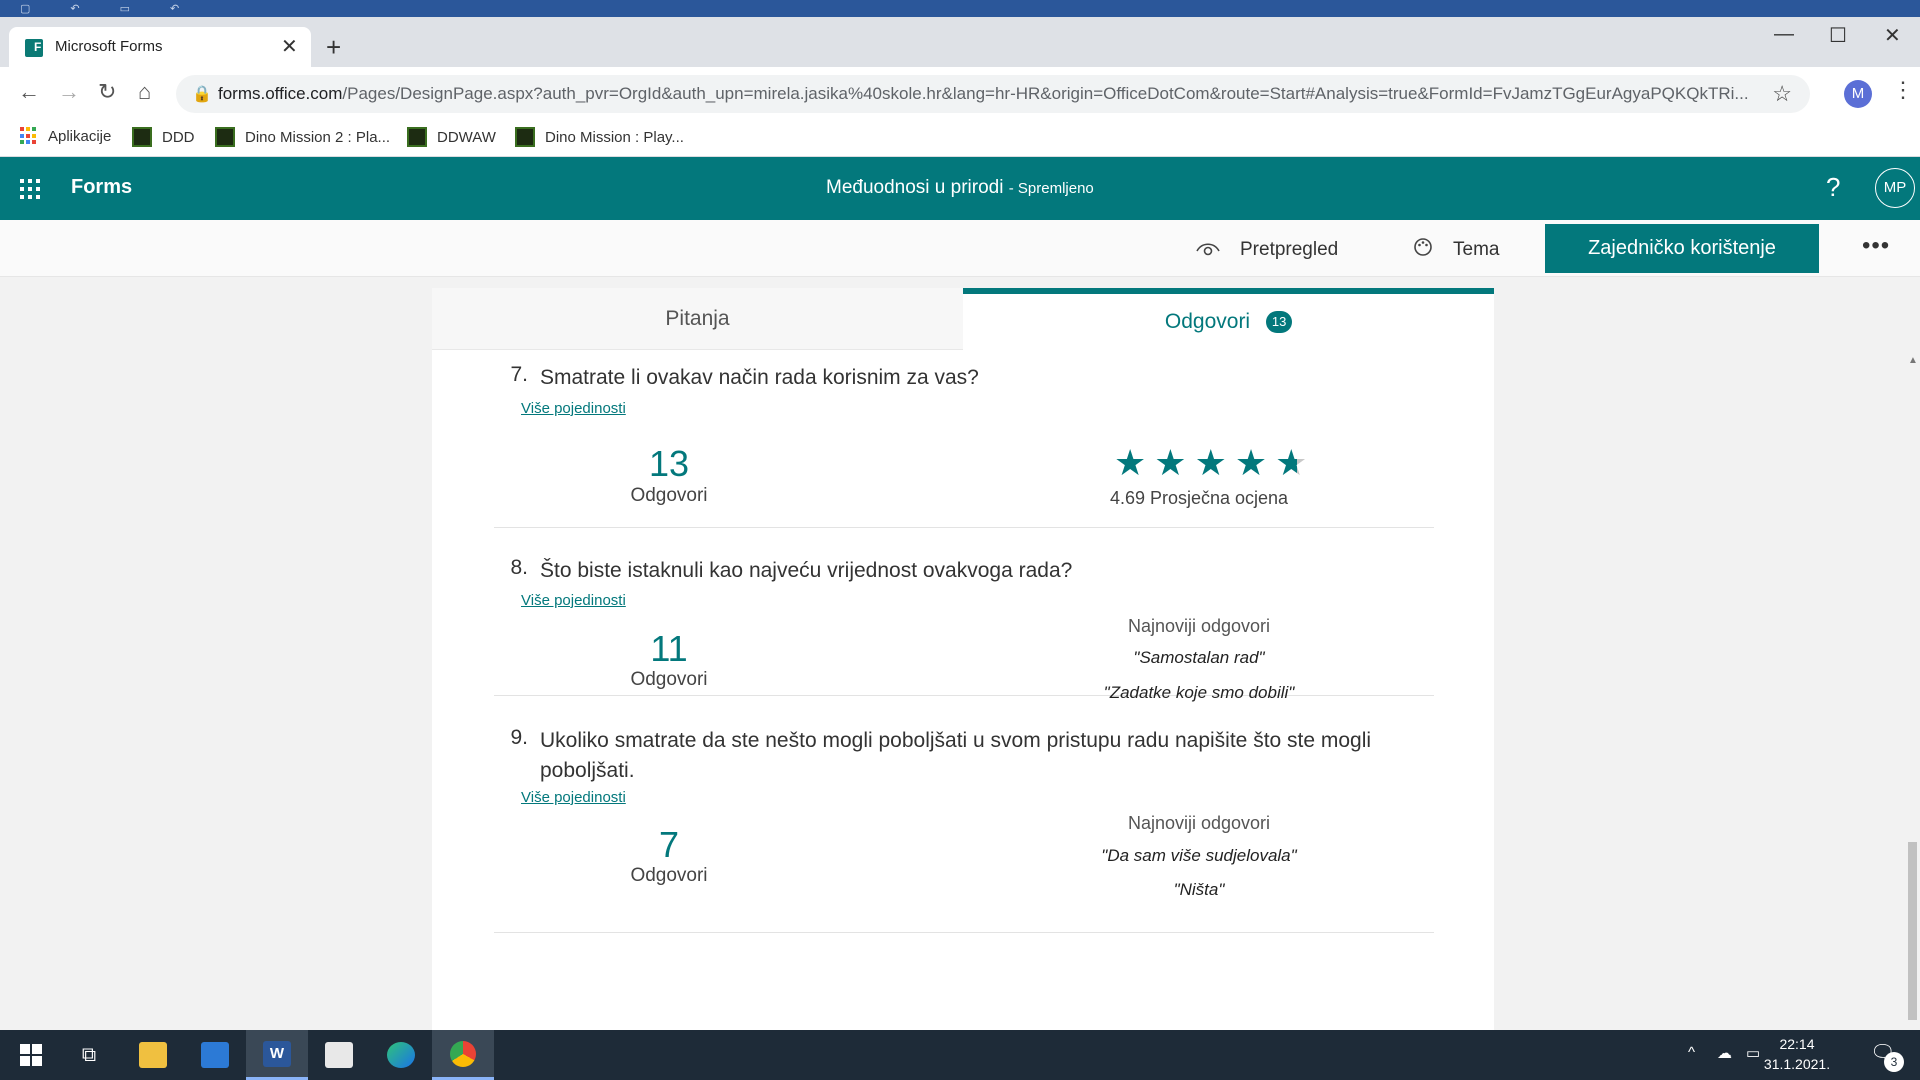  What do you see at coordinates (1838, 35) in the screenshot?
I see `maximize-icon: ☐` at bounding box center [1838, 35].